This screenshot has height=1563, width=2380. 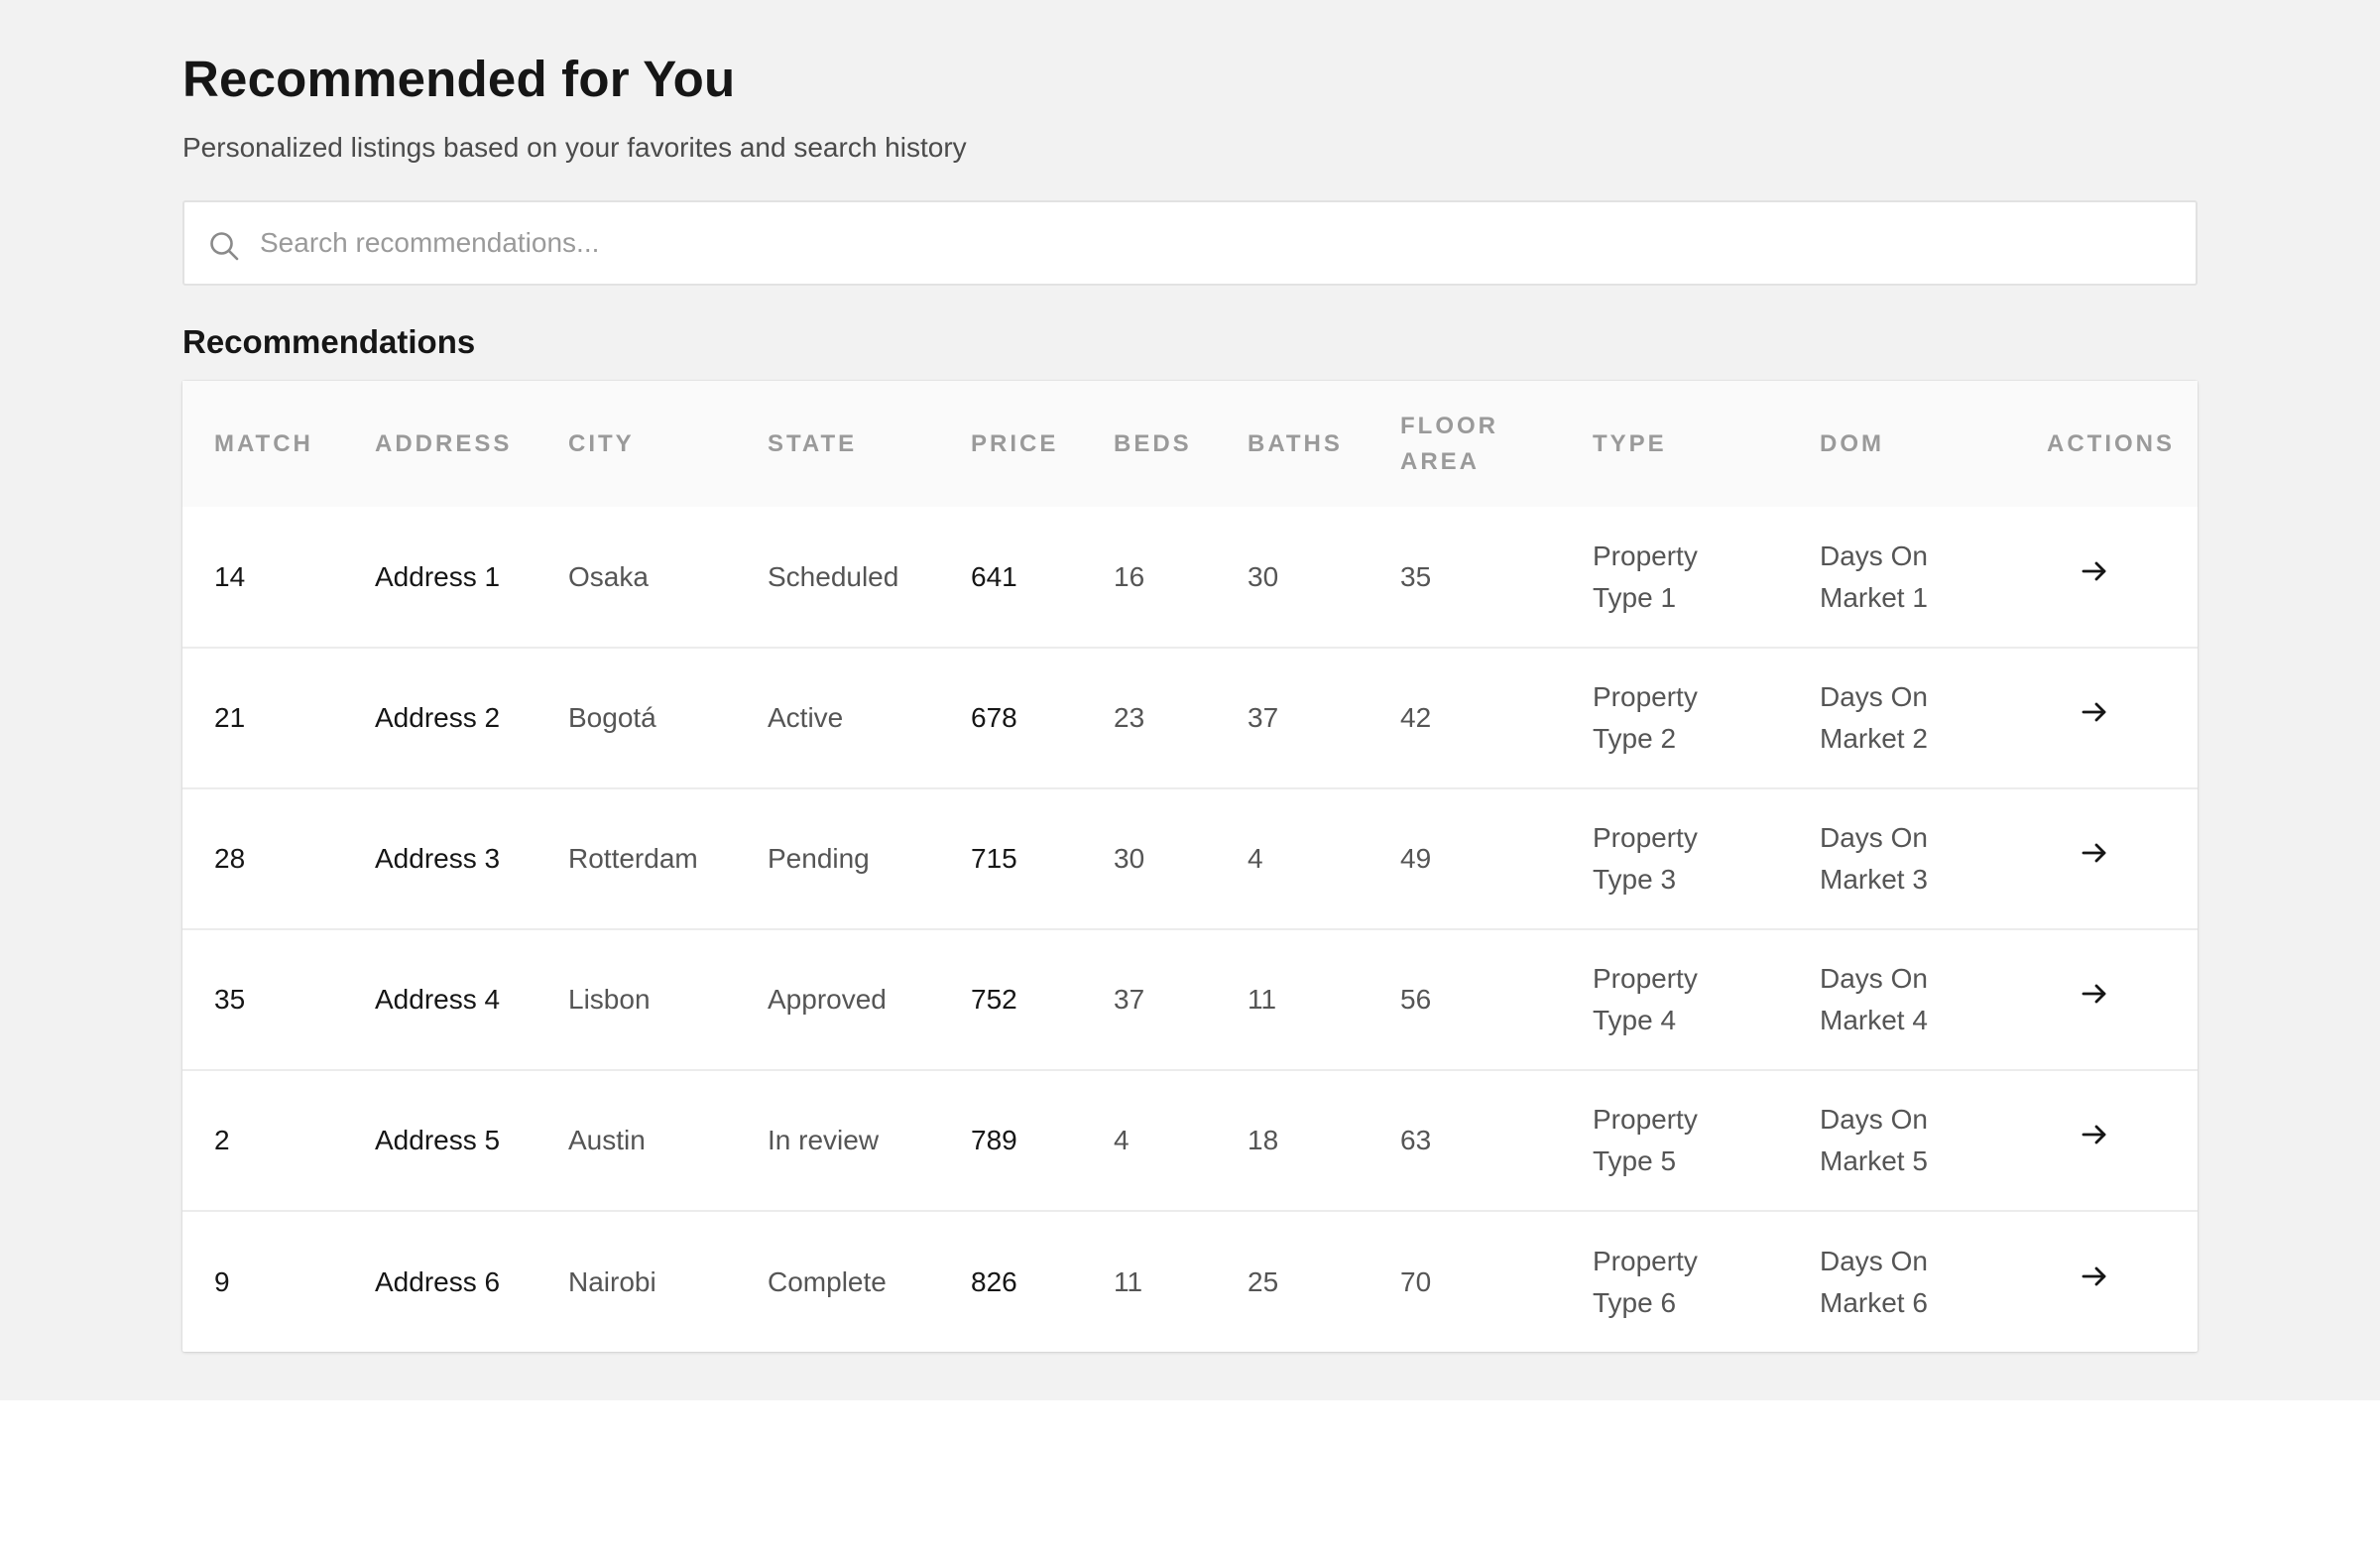 What do you see at coordinates (1645, 1140) in the screenshot?
I see `cell-type: Property Type 5` at bounding box center [1645, 1140].